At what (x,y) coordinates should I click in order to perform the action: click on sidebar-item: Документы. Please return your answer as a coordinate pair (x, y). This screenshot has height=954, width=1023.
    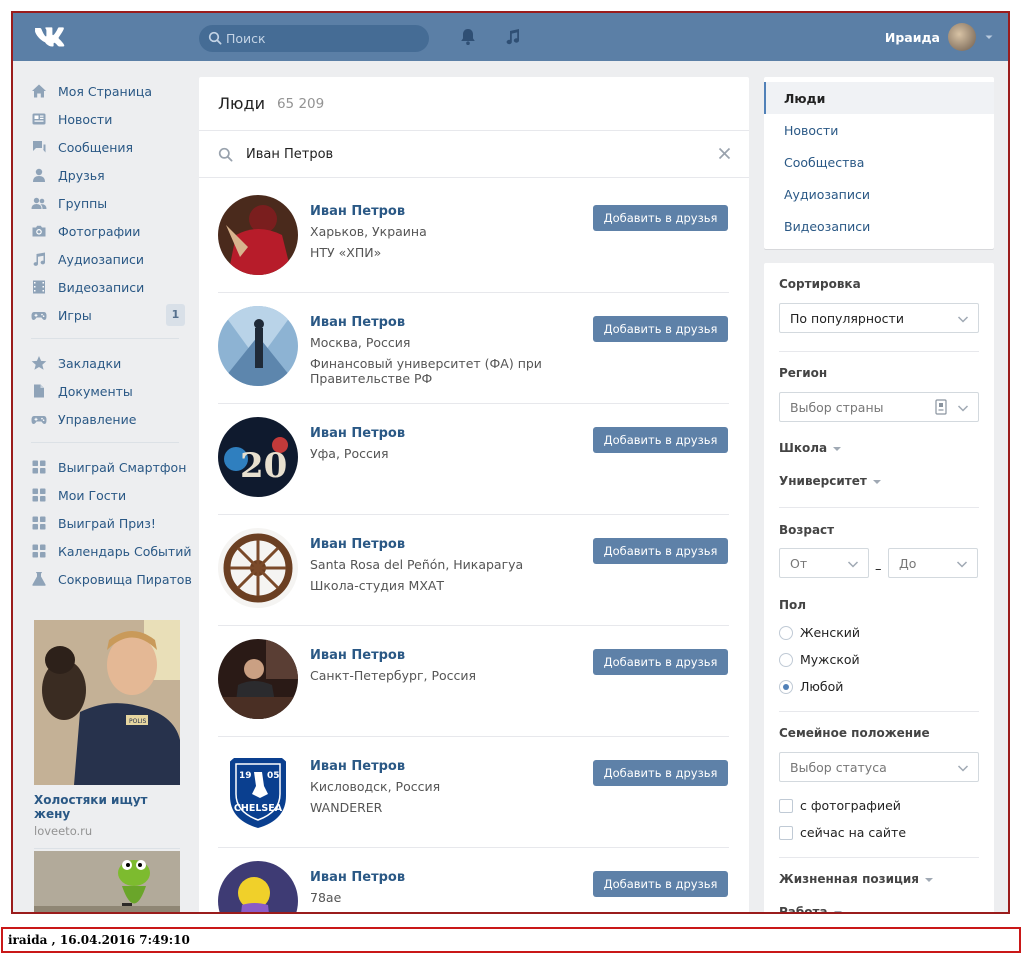
    Looking at the image, I should click on (107, 391).